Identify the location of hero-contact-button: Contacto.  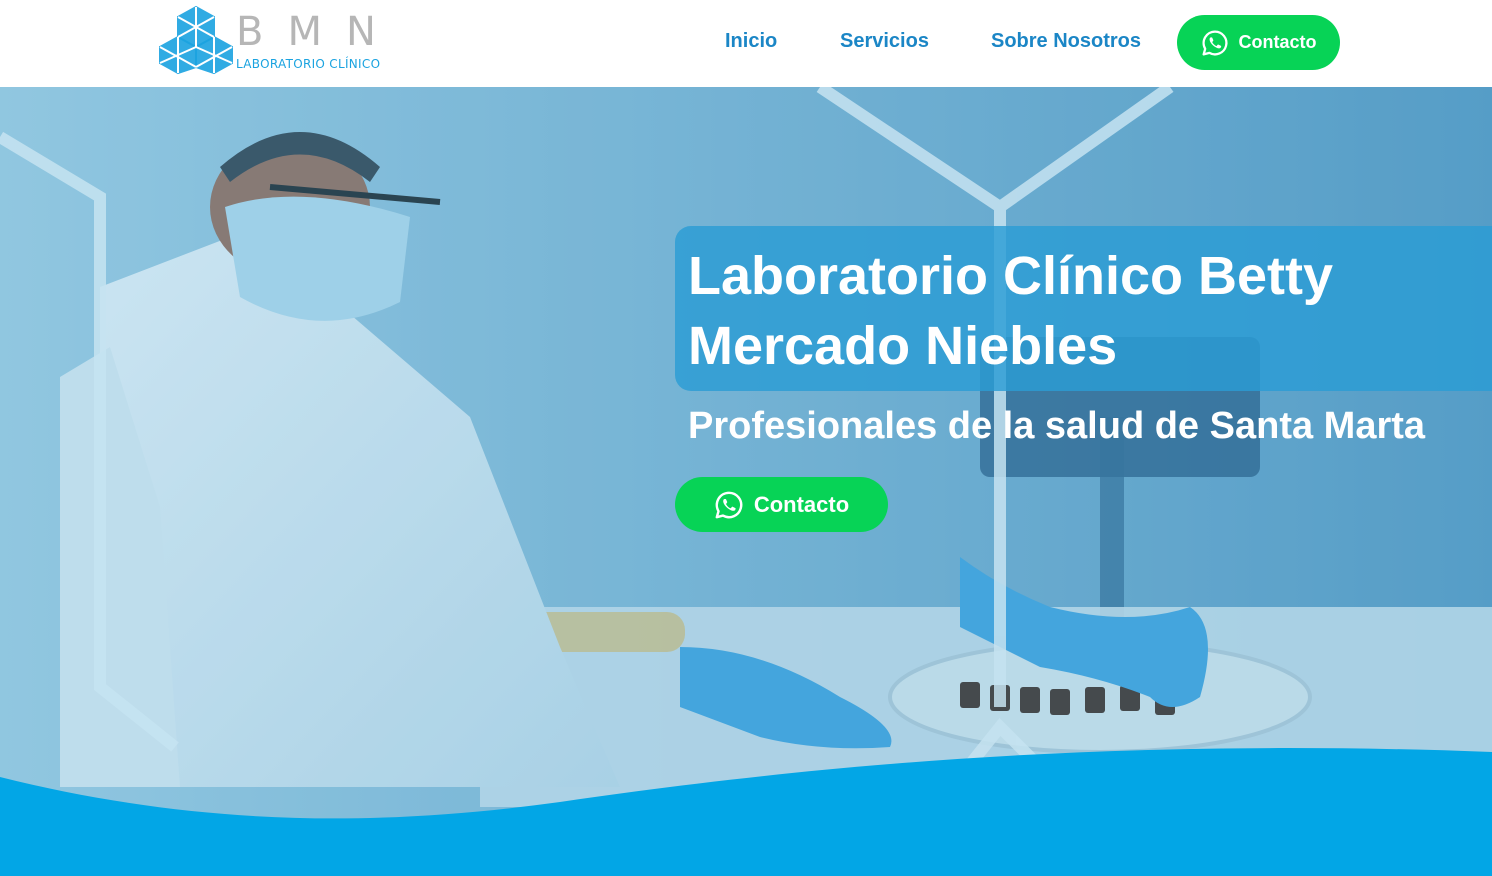
(781, 504).